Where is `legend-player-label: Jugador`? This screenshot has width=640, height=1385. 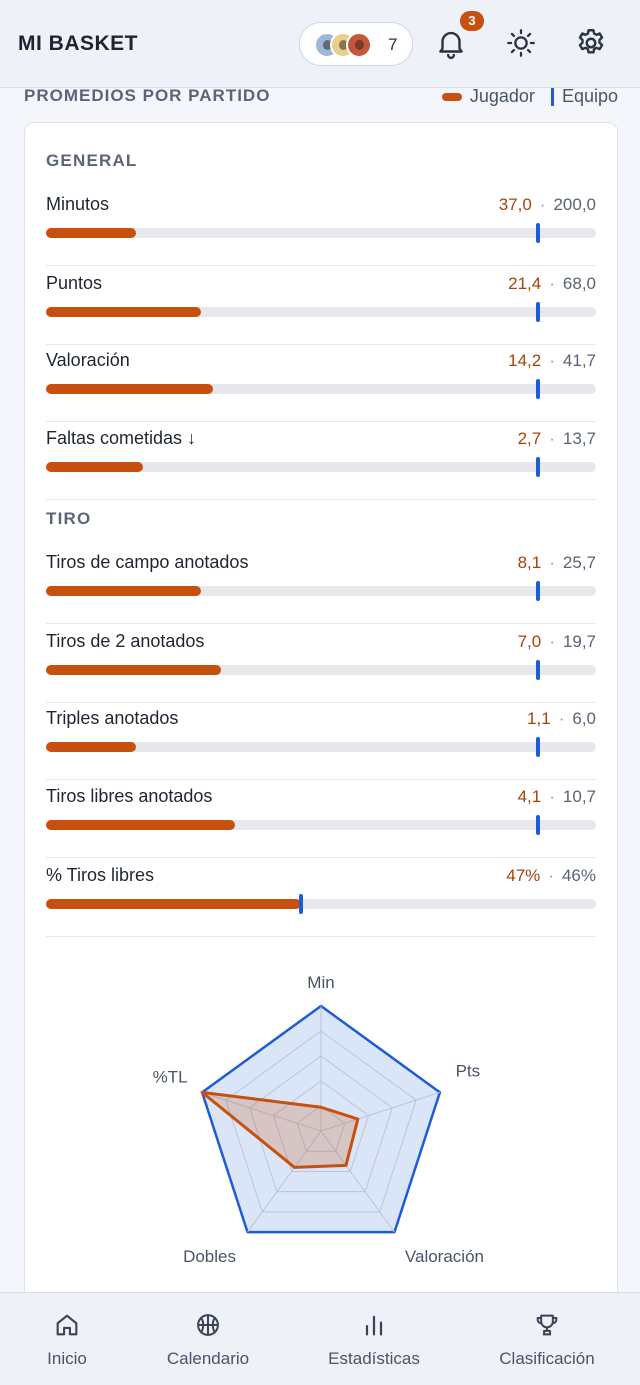
legend-player-label: Jugador is located at coordinates (502, 96).